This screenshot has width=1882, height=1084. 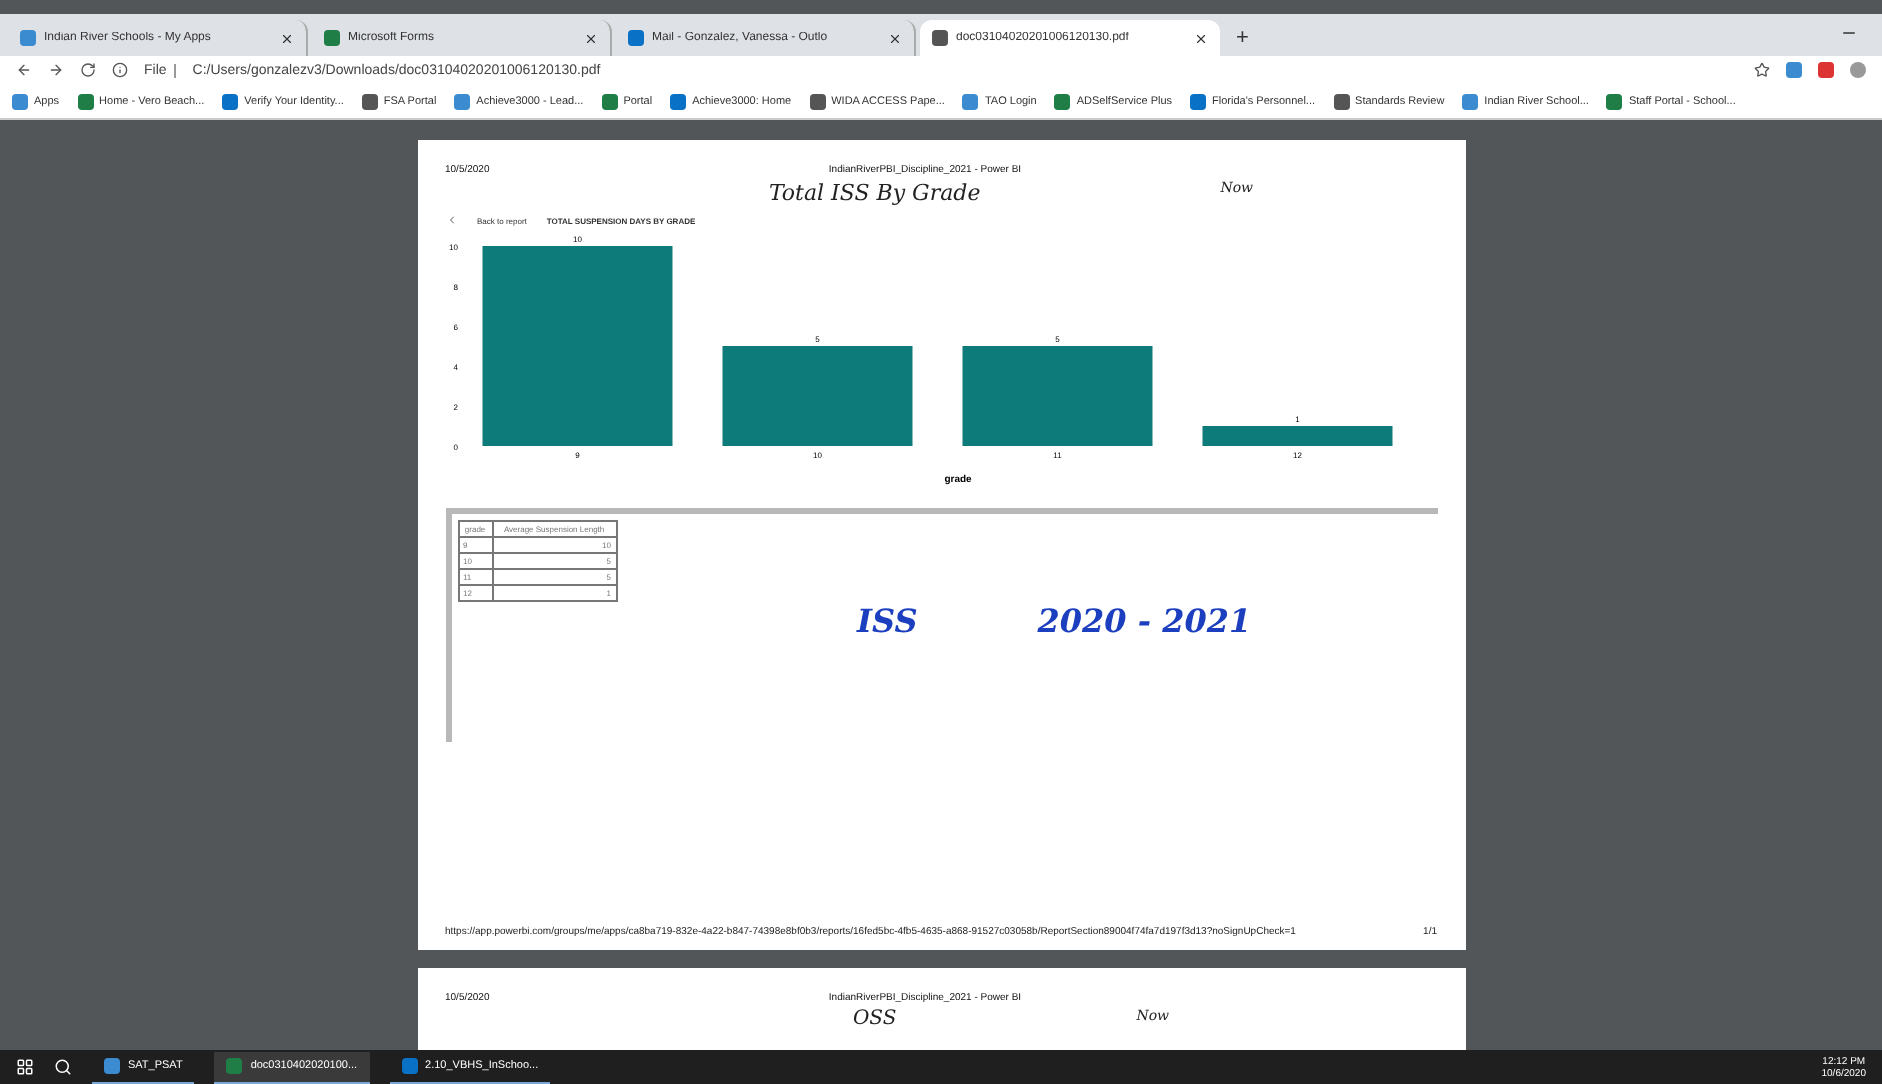 What do you see at coordinates (24, 70) in the screenshot?
I see `back-icon` at bounding box center [24, 70].